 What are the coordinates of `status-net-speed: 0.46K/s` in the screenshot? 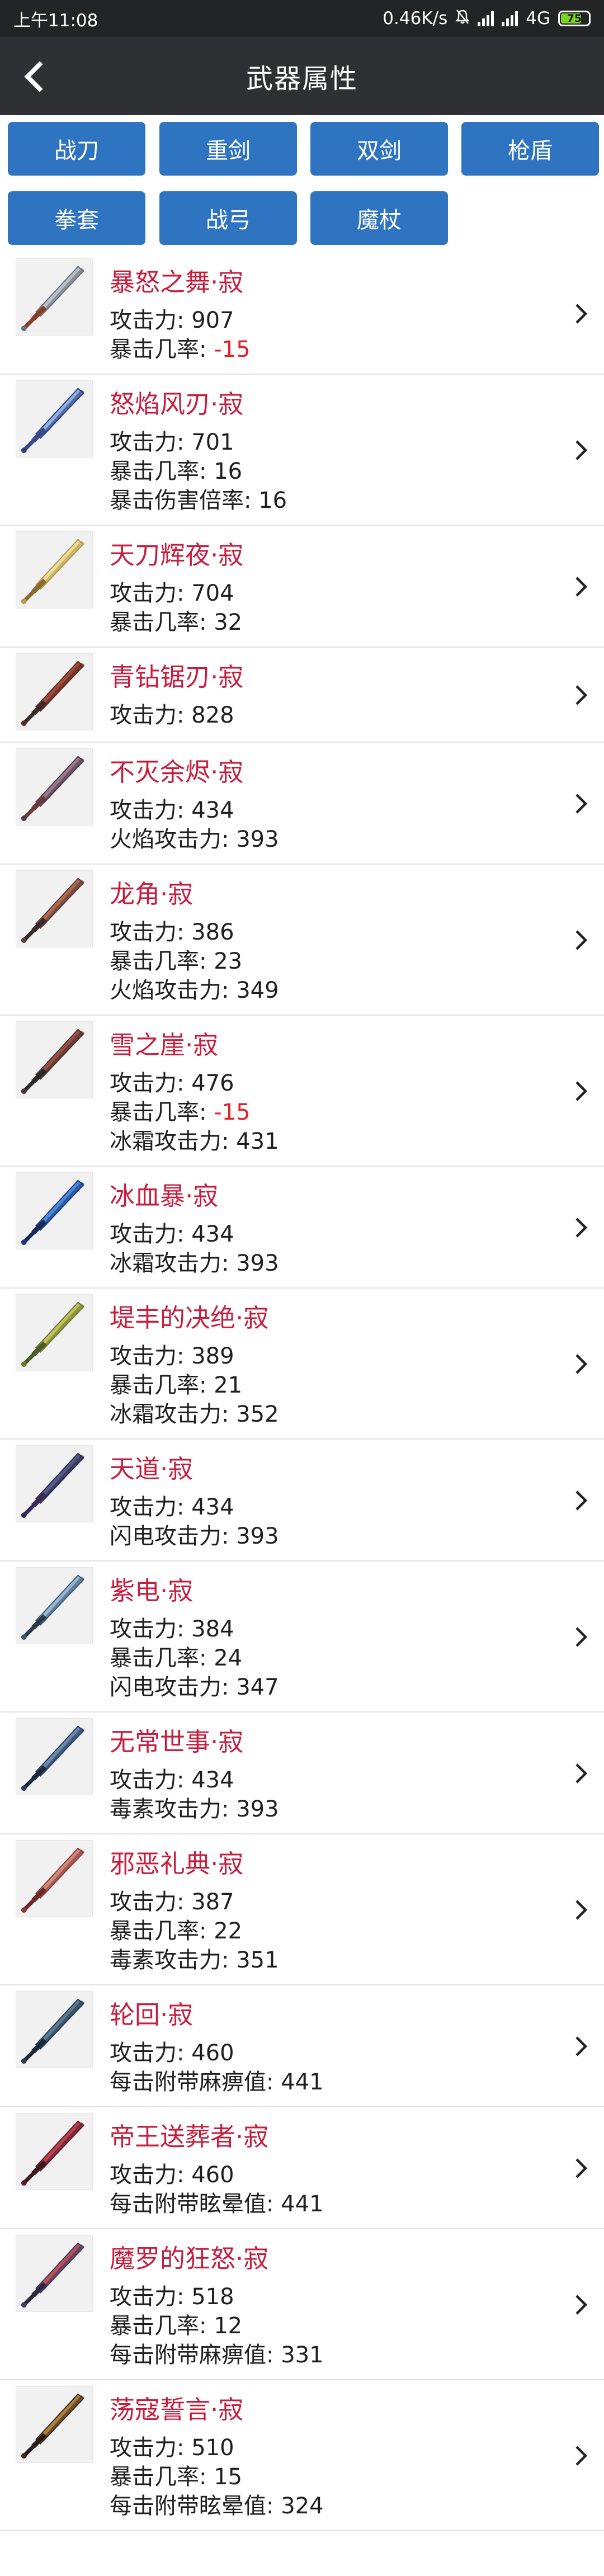 It's located at (415, 18).